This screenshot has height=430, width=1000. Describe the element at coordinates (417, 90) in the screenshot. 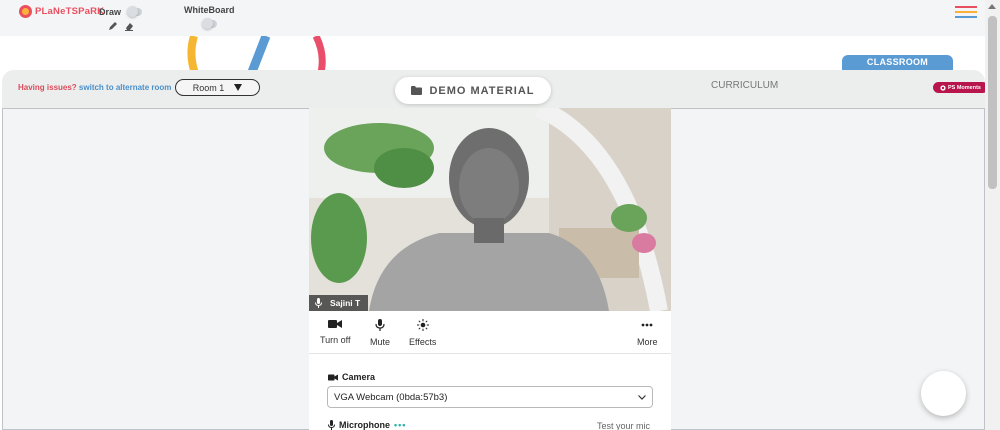

I see `folder-icon` at that location.